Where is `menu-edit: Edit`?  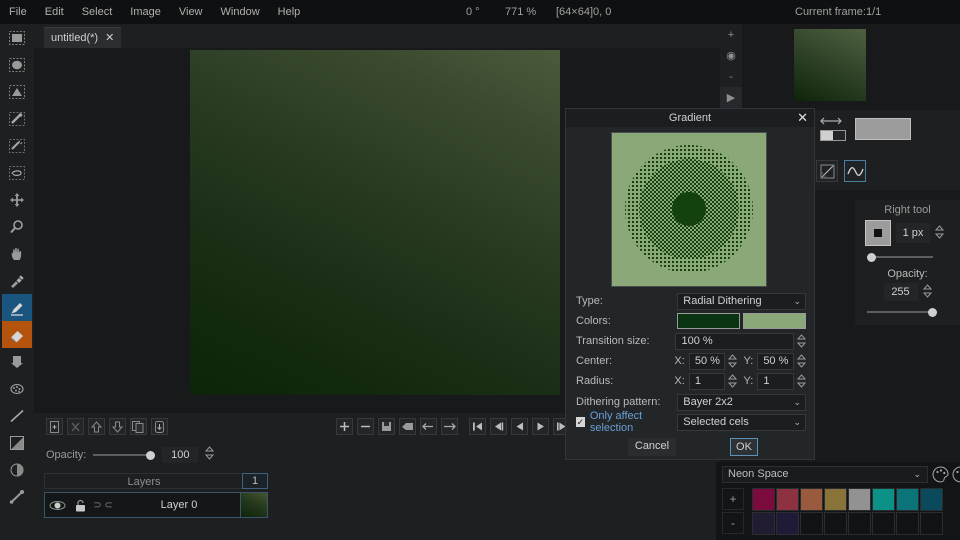
menu-edit: Edit is located at coordinates (54, 12).